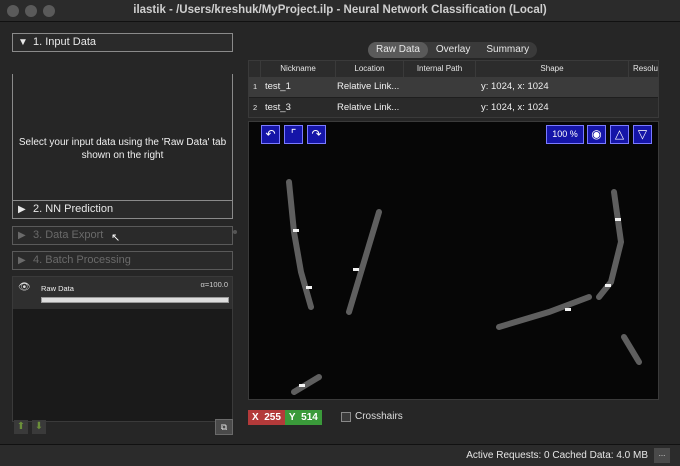 The height and width of the screenshot is (466, 680). What do you see at coordinates (122, 349) in the screenshot?
I see `layer-panel: 👁 Raw Data α=100.0` at bounding box center [122, 349].